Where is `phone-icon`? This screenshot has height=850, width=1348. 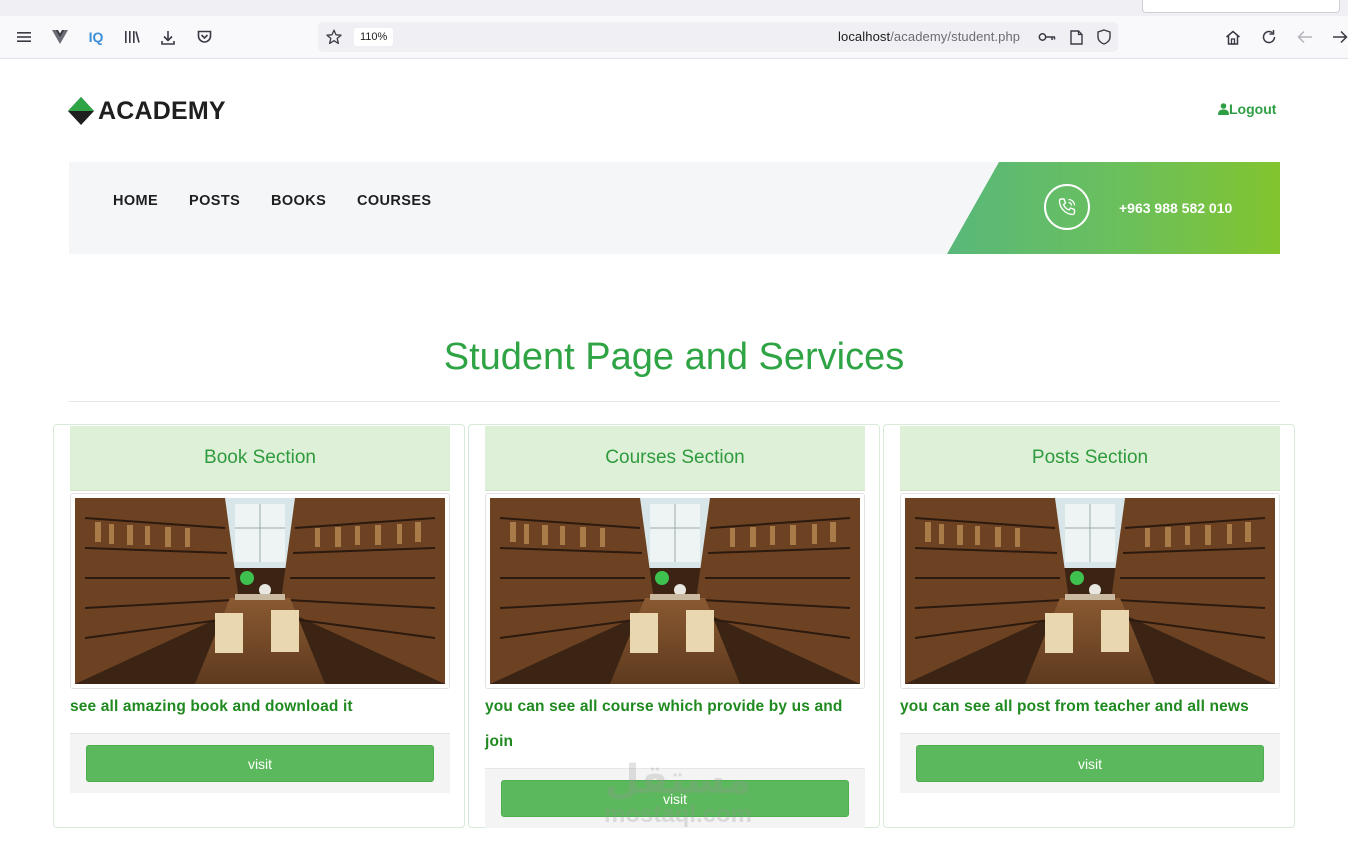 phone-icon is located at coordinates (1067, 207).